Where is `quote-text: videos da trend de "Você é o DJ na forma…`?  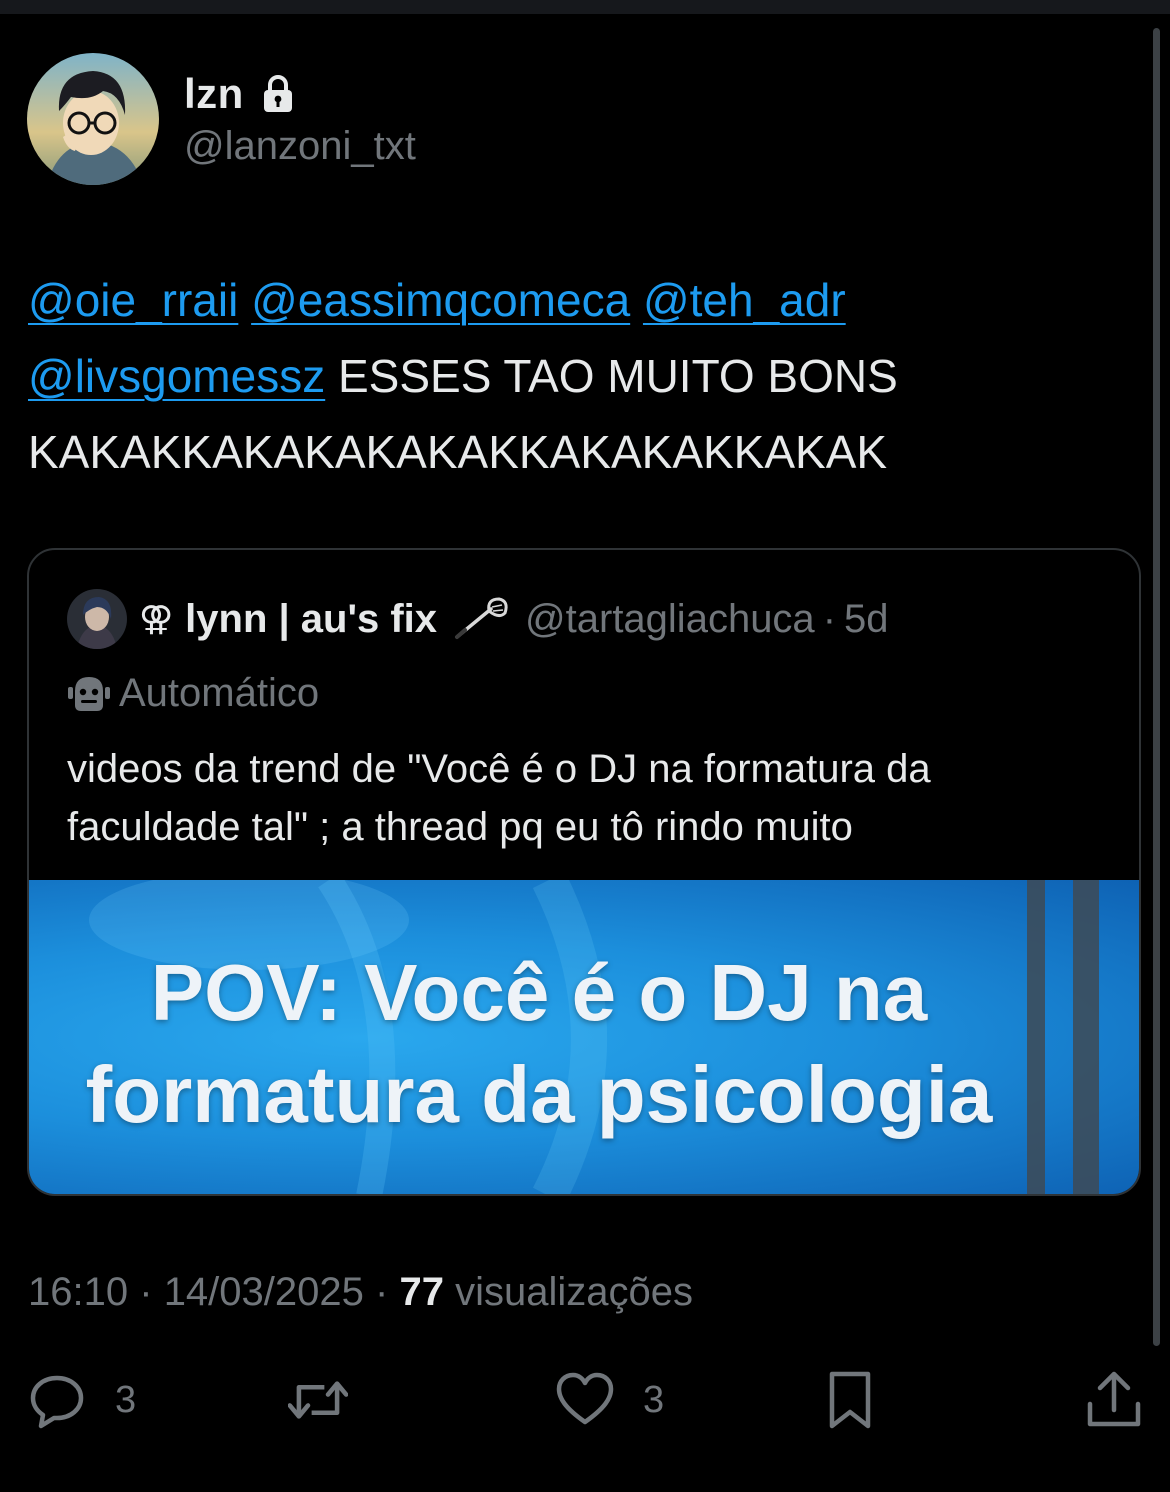 quote-text: videos da trend de "Você é o DJ na forma… is located at coordinates (499, 798).